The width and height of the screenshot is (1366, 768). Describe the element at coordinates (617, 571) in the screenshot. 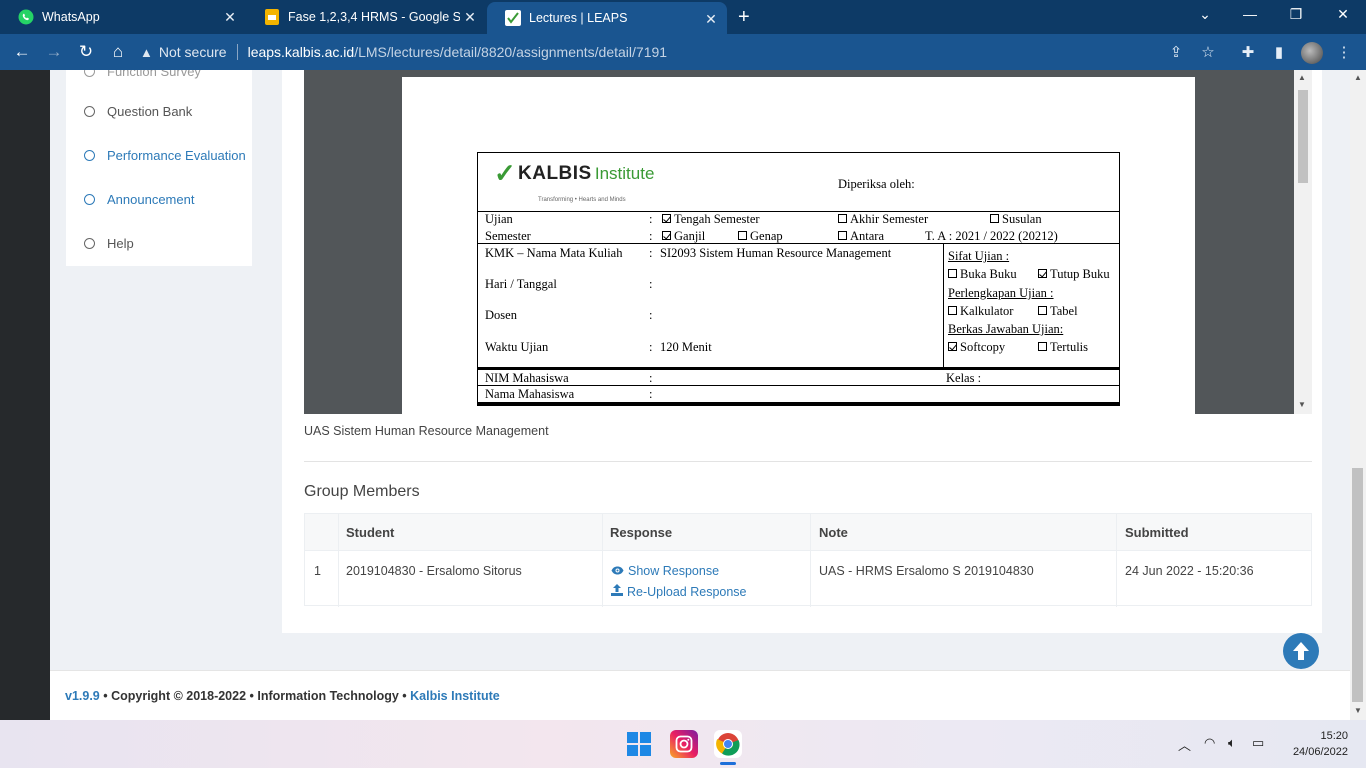

I see `eye-icon` at that location.